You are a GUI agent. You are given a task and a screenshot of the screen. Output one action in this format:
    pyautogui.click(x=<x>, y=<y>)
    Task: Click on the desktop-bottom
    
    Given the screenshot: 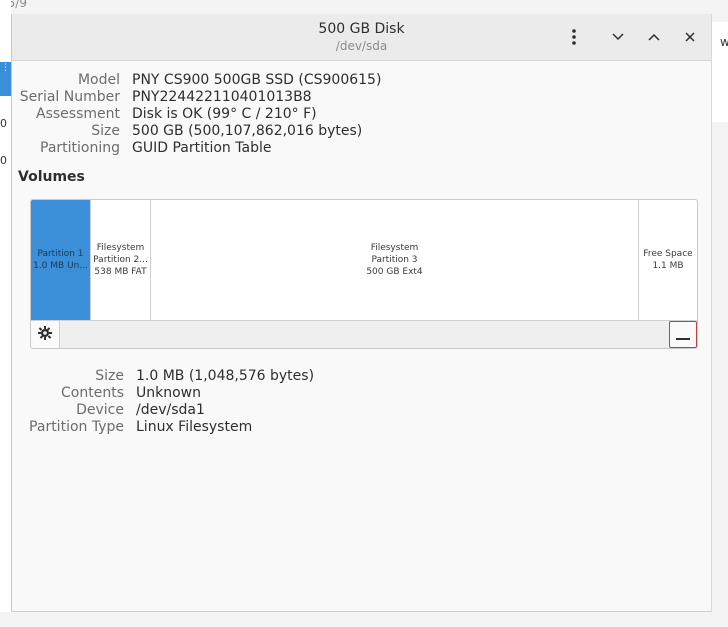 What is the action you would take?
    pyautogui.click(x=364, y=619)
    